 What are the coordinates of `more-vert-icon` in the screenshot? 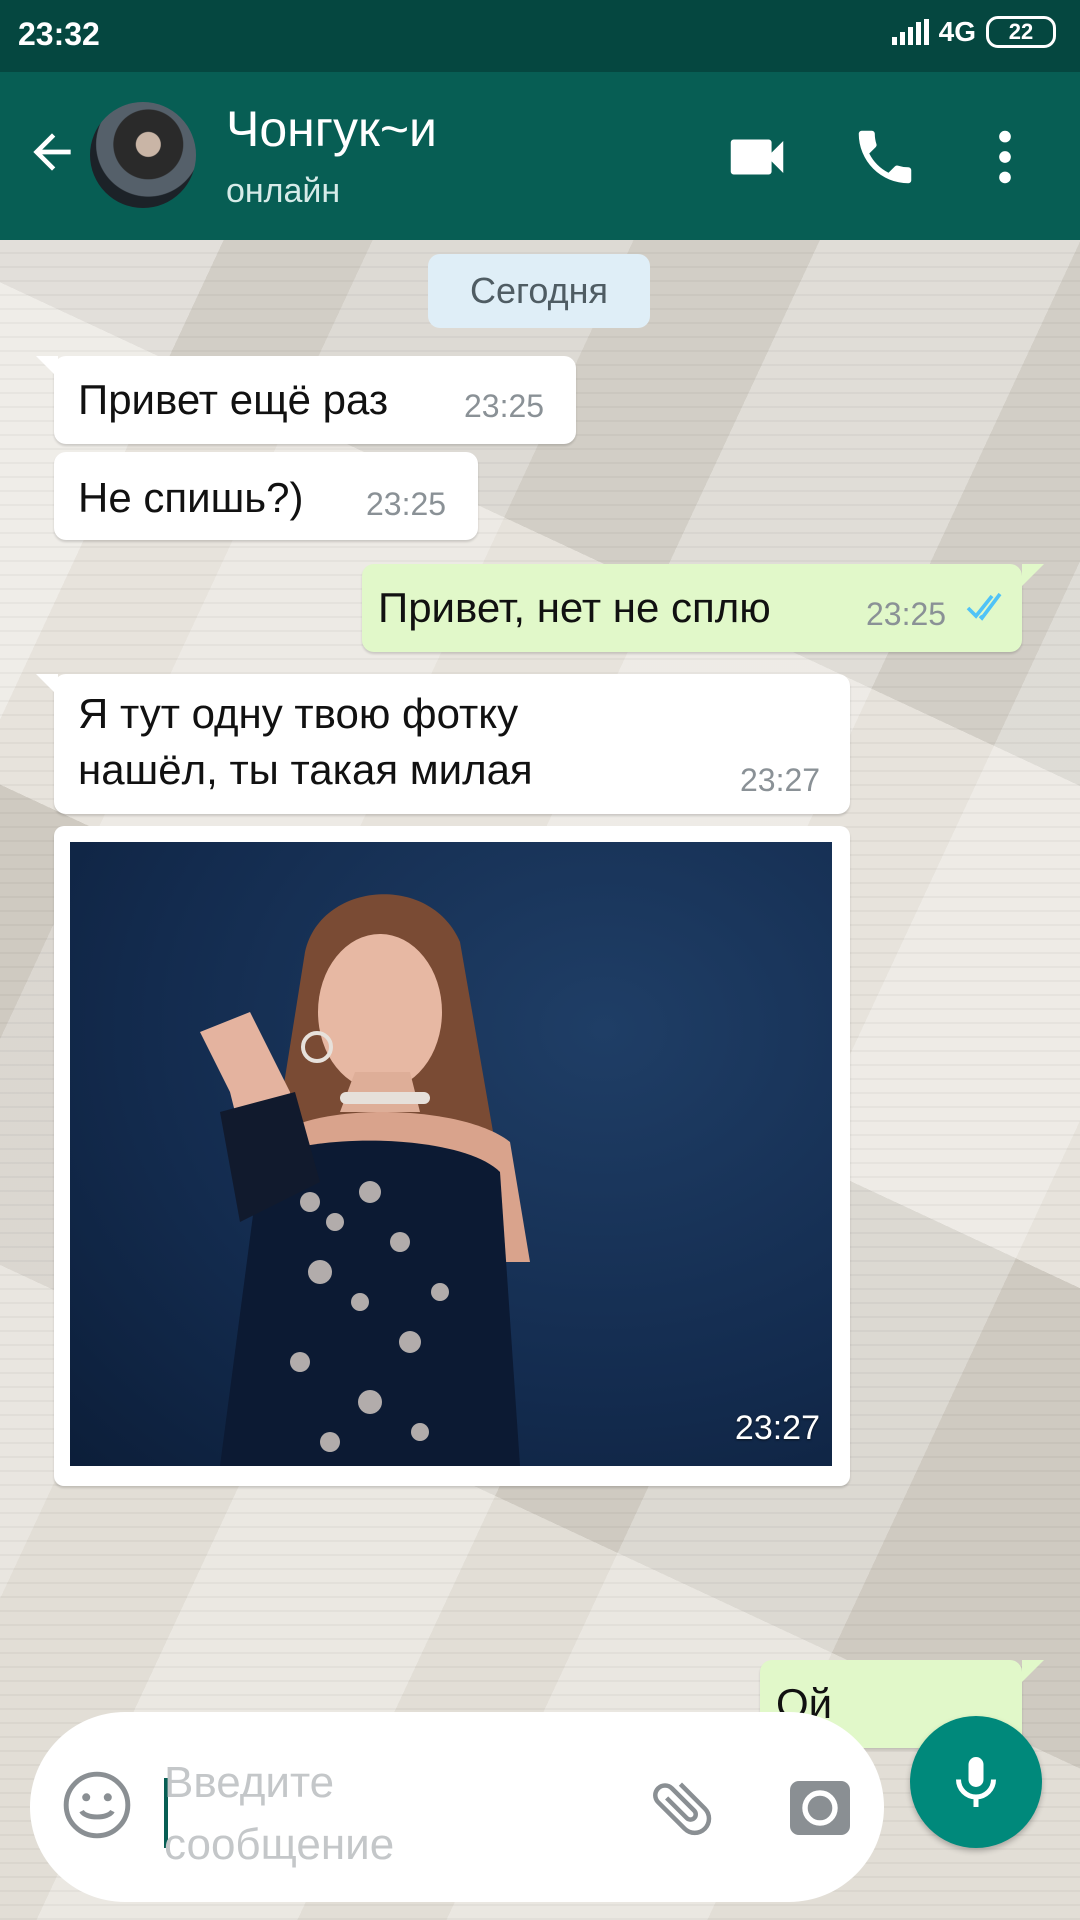 It's located at (1005, 157).